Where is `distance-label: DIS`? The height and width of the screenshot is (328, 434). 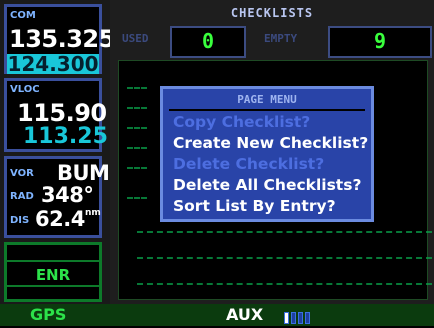 distance-label: DIS is located at coordinates (20, 220).